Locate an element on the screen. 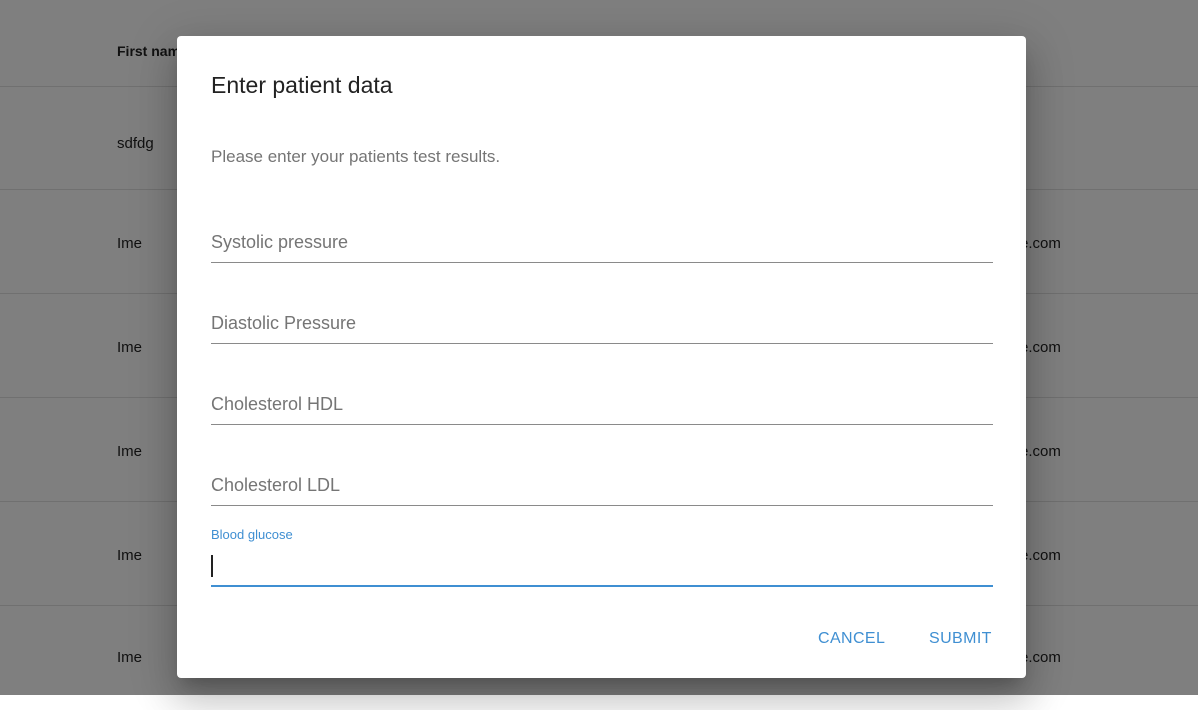 The height and width of the screenshot is (710, 1198). text-cursor is located at coordinates (212, 566).